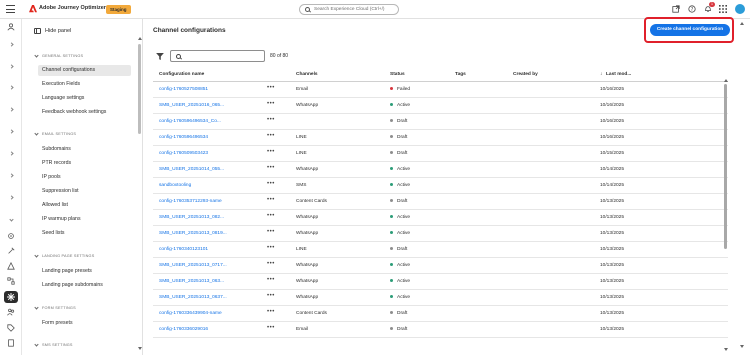  What do you see at coordinates (84, 70) in the screenshot?
I see `nav-item-channel-configurations: Channel configurations` at bounding box center [84, 70].